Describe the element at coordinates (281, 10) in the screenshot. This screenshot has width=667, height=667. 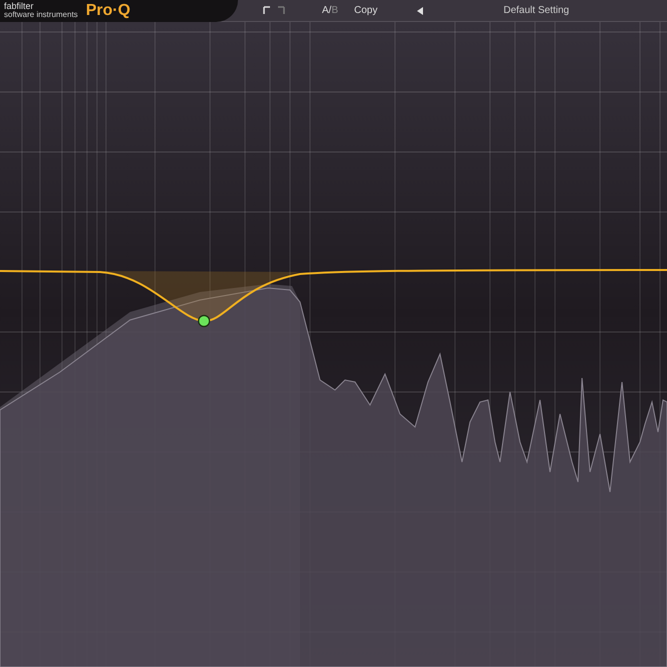
I see `redo-icon` at that location.